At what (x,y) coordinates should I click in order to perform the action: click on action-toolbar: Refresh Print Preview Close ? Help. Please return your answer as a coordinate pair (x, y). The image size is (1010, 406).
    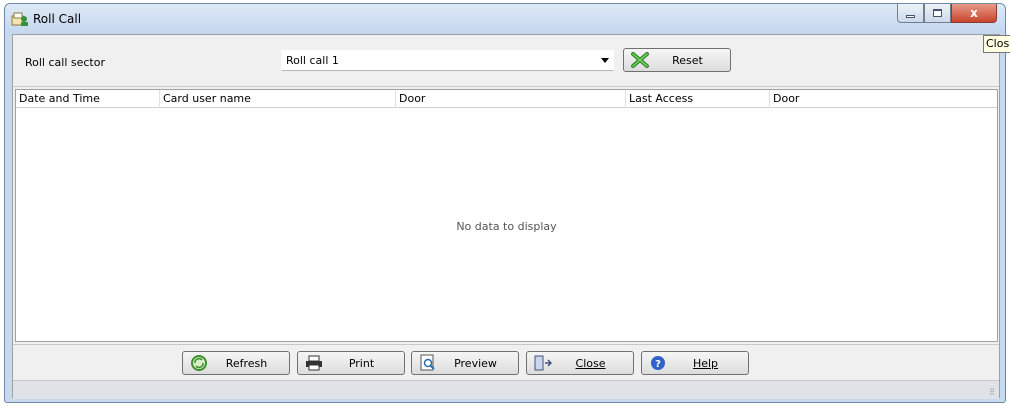
    Looking at the image, I should click on (506, 362).